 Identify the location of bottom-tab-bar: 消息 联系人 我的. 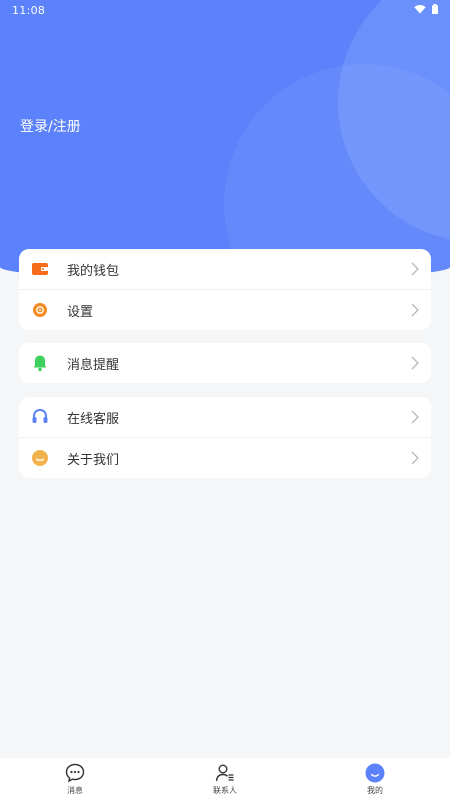
(225, 779).